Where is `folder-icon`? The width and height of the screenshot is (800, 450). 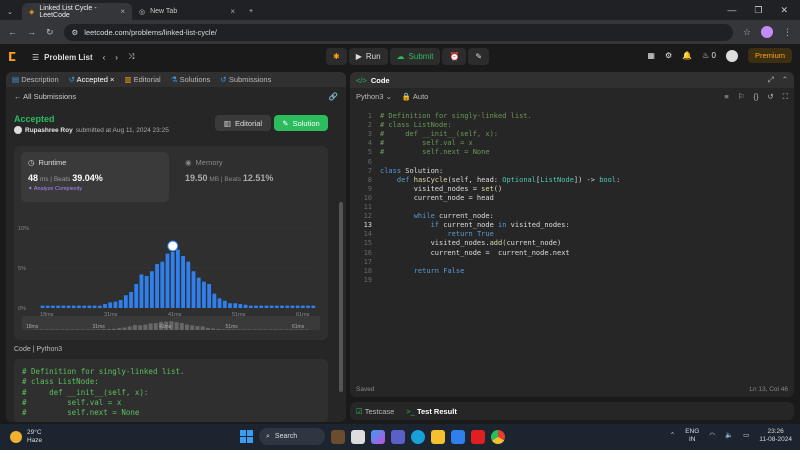
folder-icon is located at coordinates (438, 436).